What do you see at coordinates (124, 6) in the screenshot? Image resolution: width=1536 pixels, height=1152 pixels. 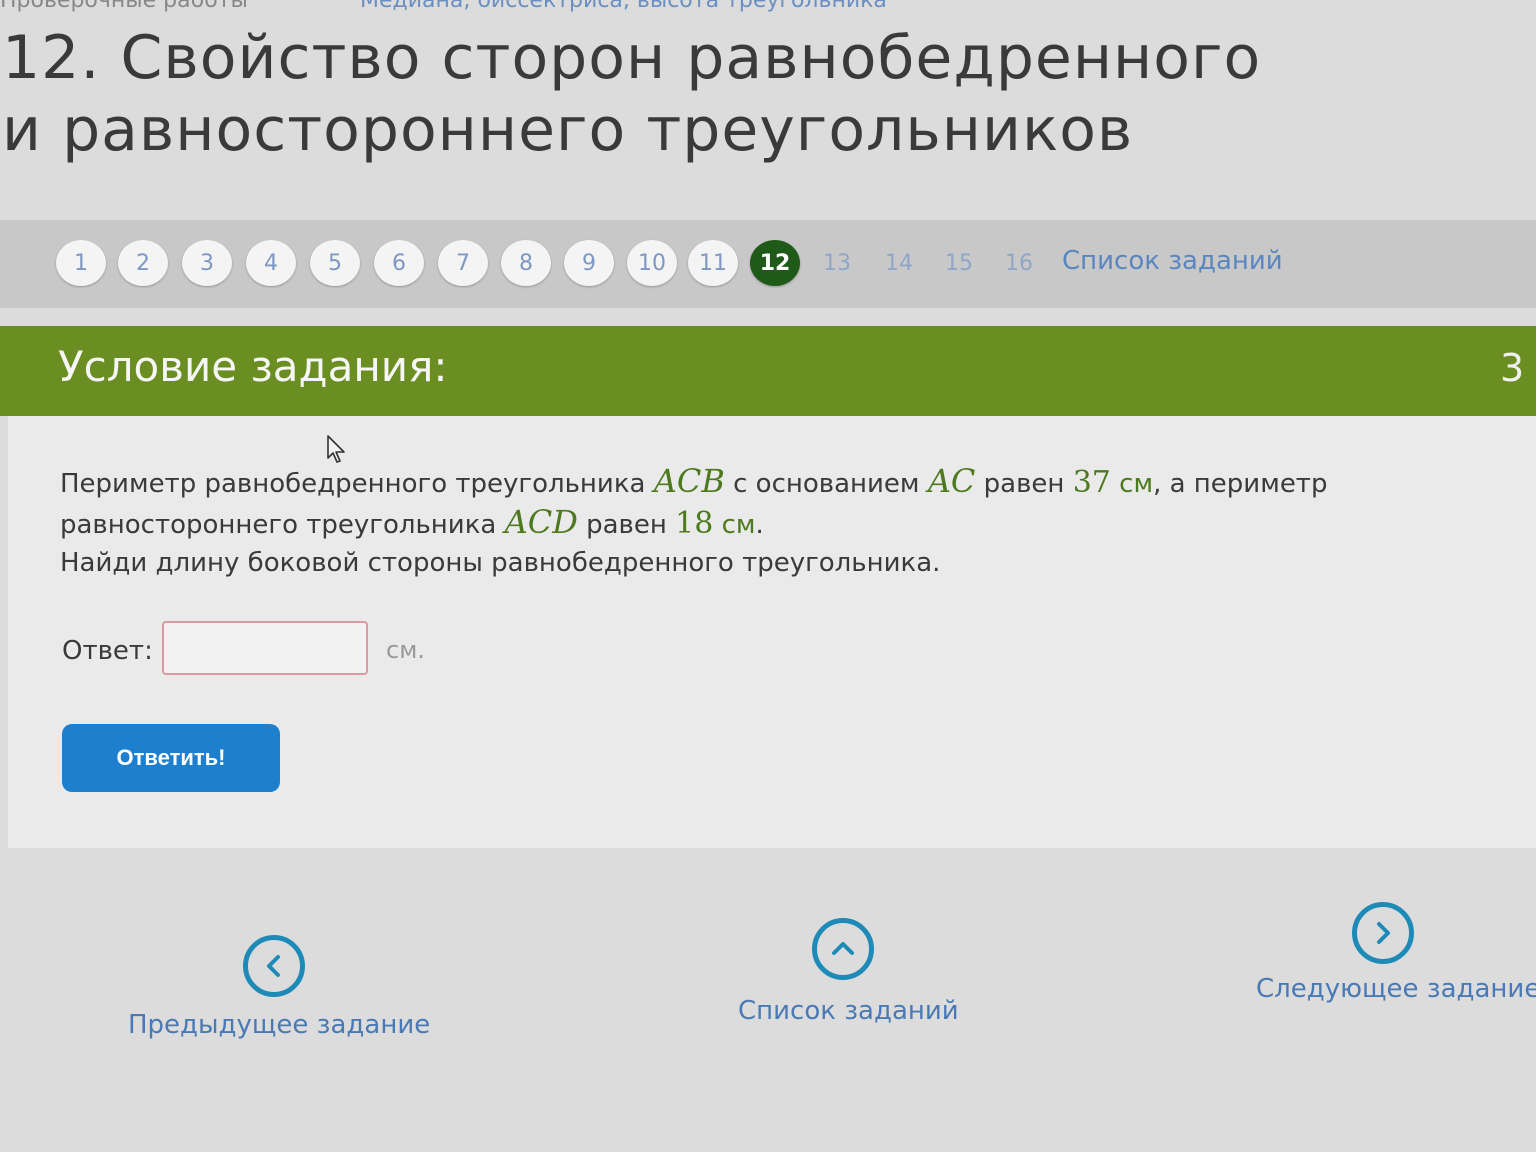 I see `breadcrumb-parent: Проверочные работы` at bounding box center [124, 6].